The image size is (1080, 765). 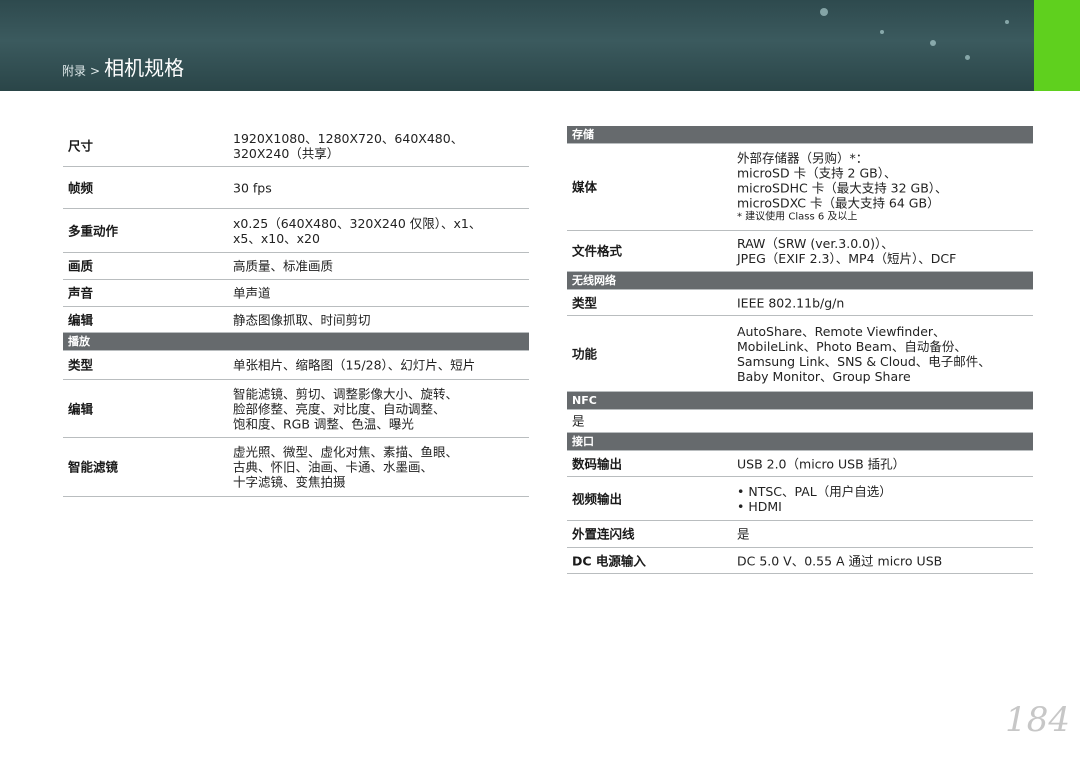 What do you see at coordinates (348, 138) in the screenshot?
I see `spec-value-line: 1920X1080、1280X720、640X480、` at bounding box center [348, 138].